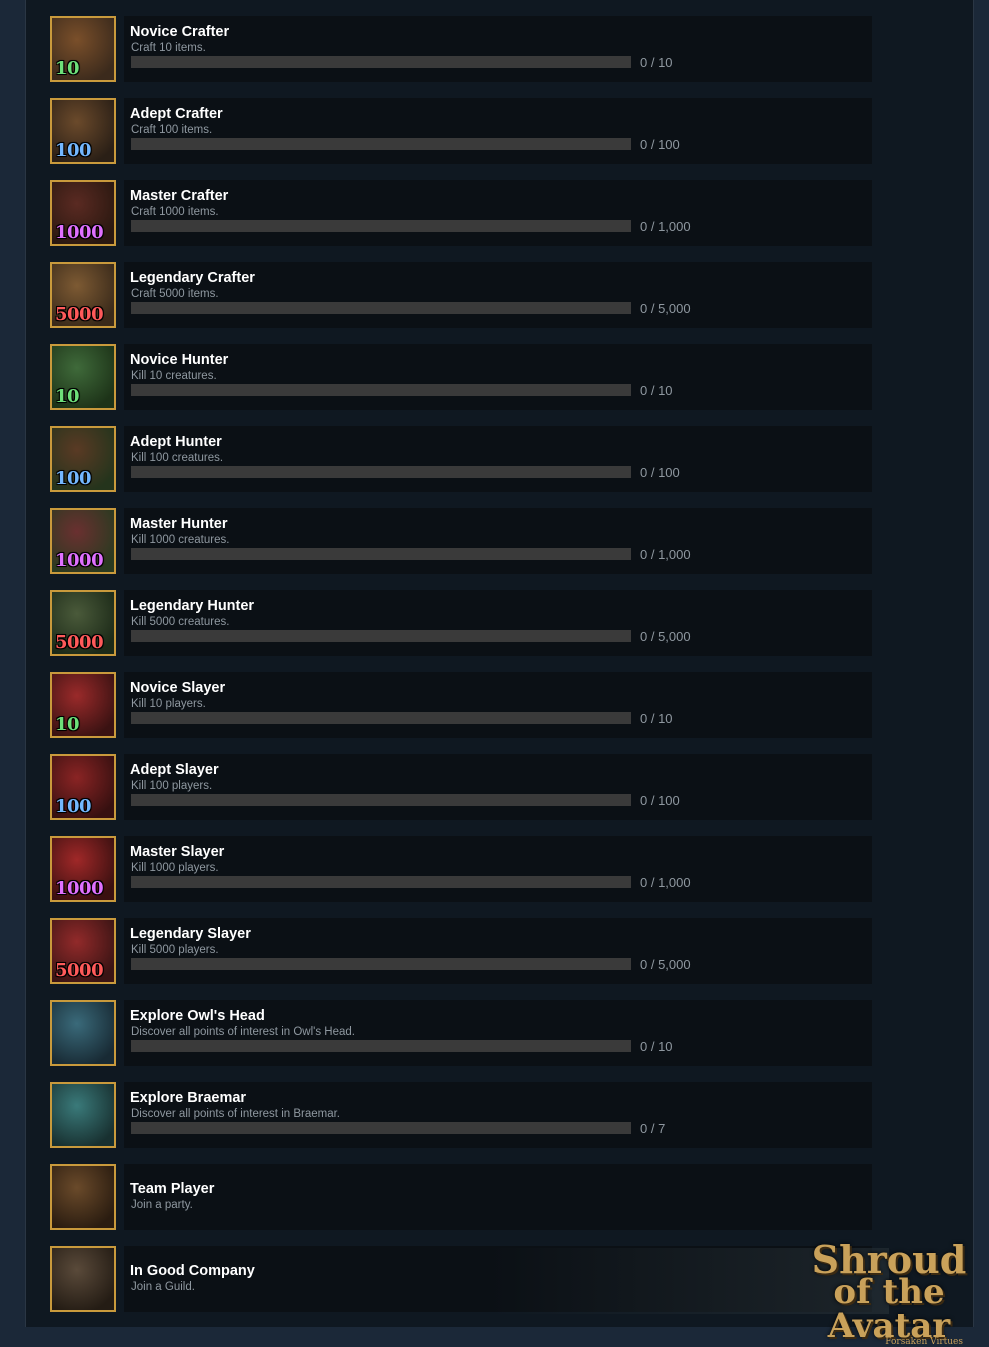 This screenshot has width=989, height=1347. I want to click on guild-group-icon, so click(83, 1279).